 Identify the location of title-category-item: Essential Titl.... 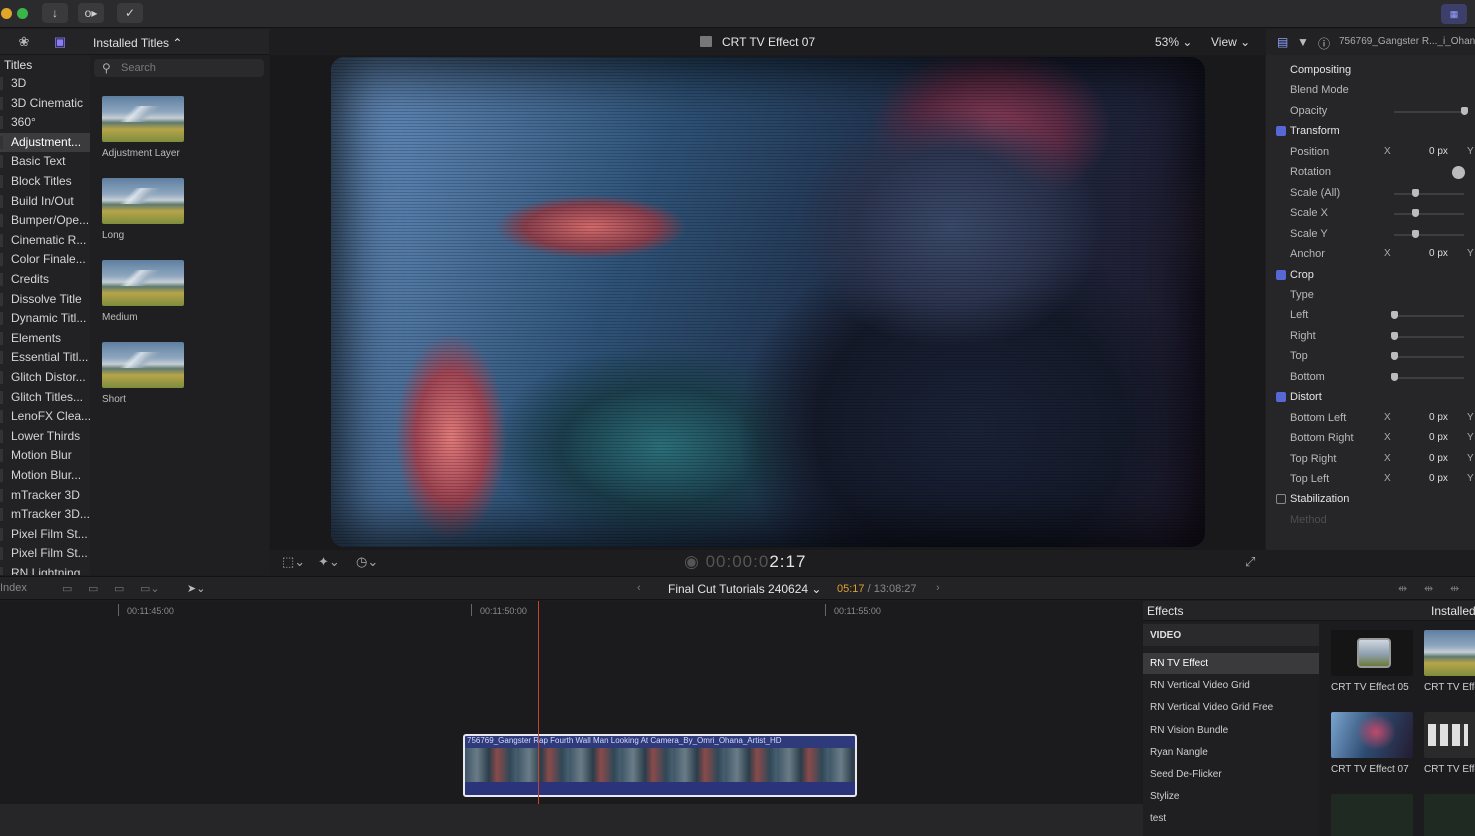
(45, 357).